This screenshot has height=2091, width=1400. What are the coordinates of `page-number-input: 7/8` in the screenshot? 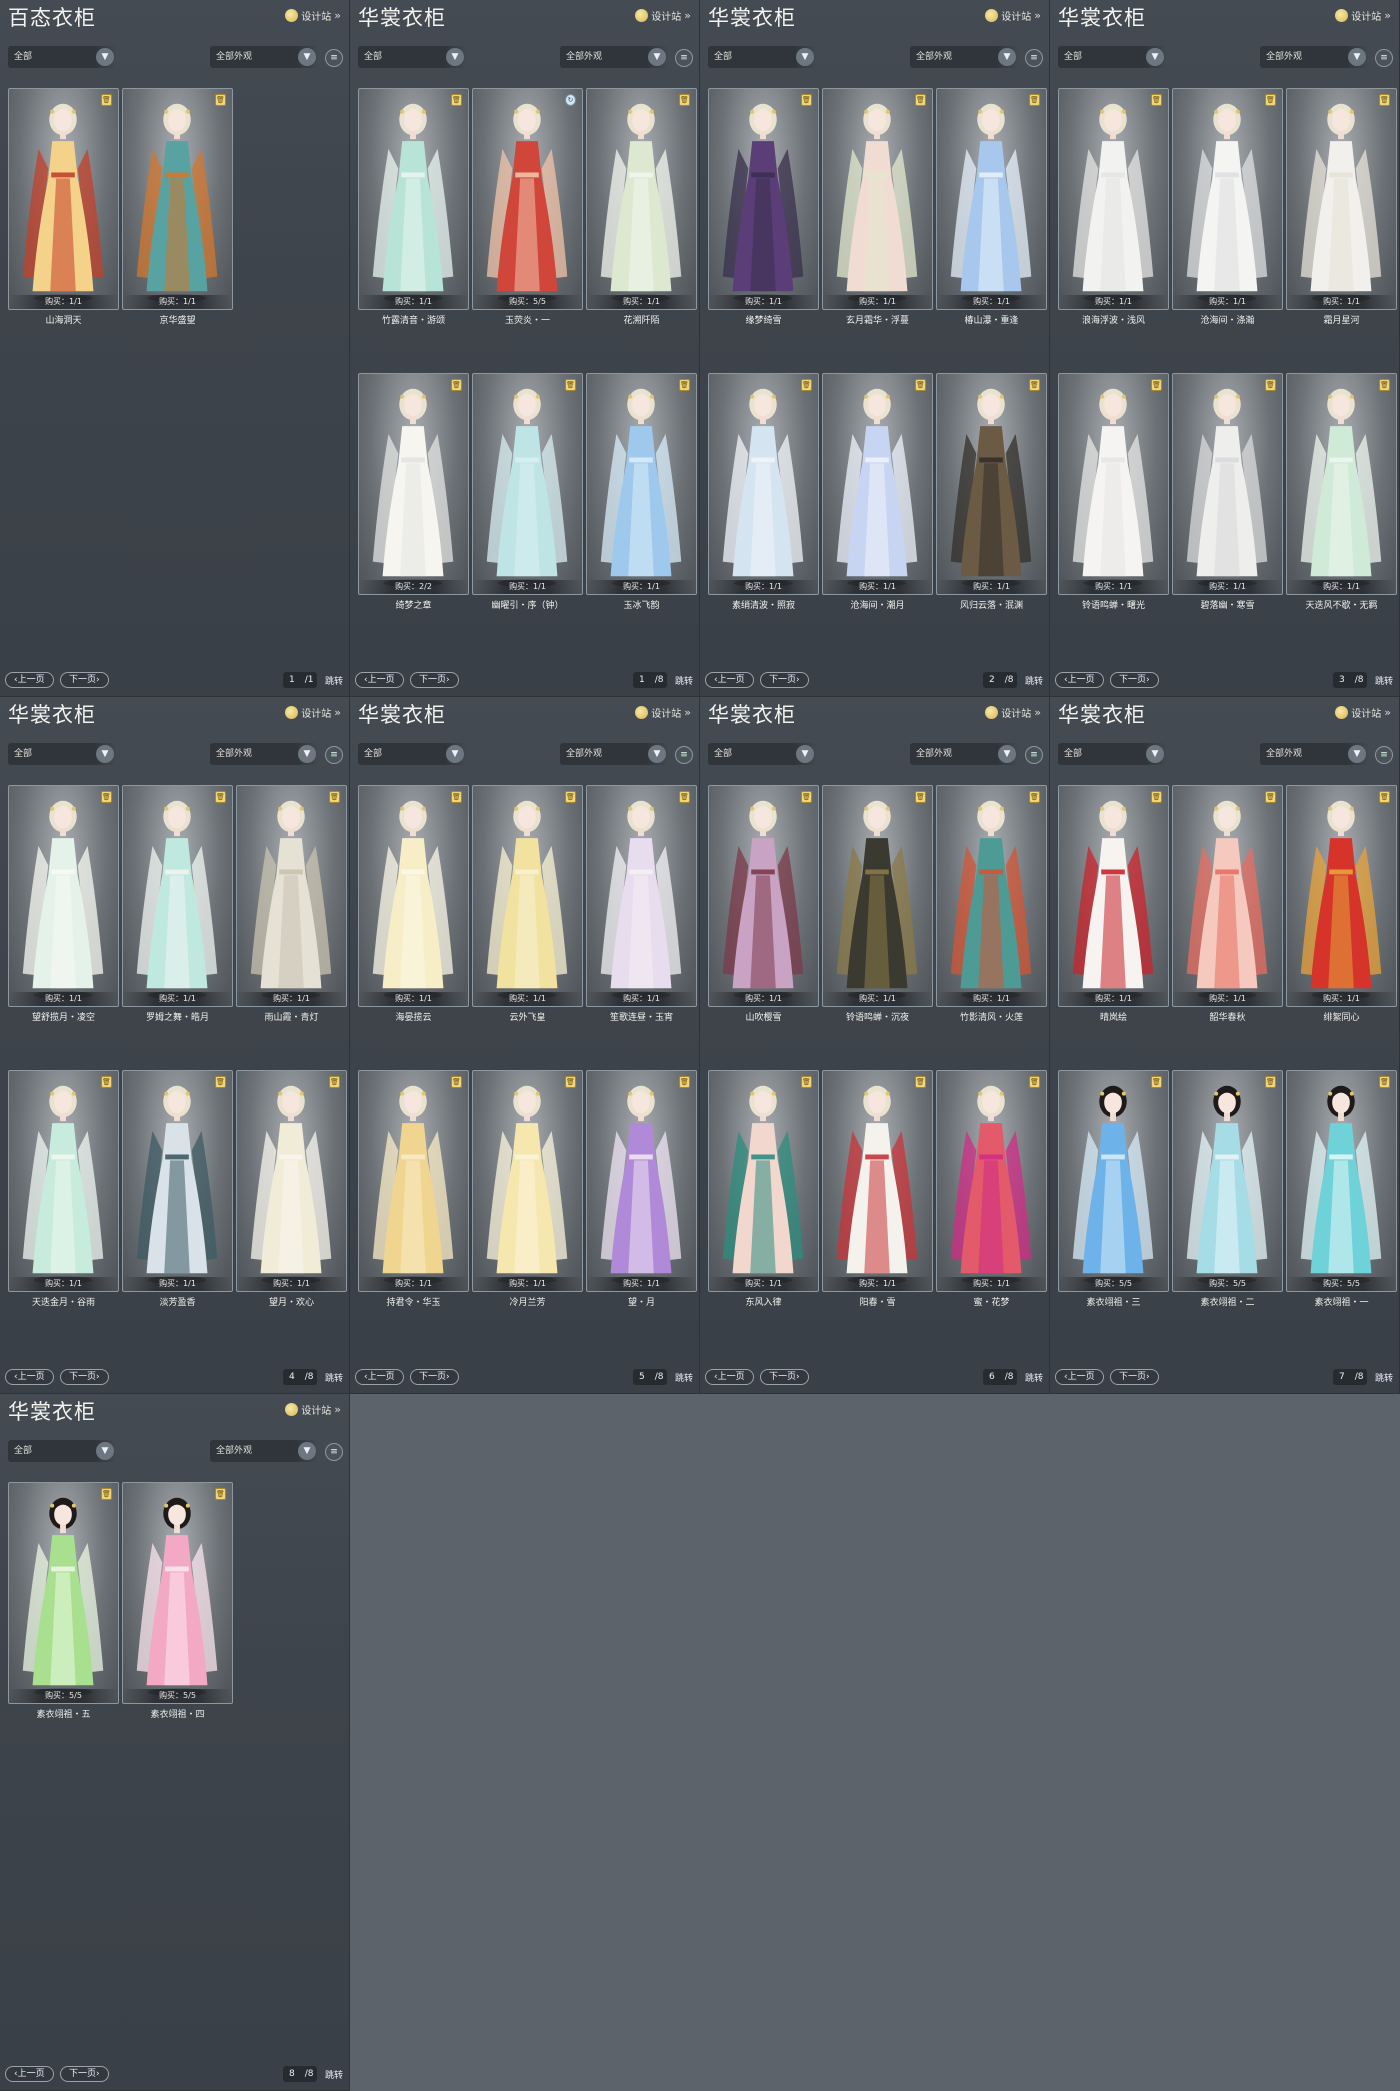 It's located at (1349, 1377).